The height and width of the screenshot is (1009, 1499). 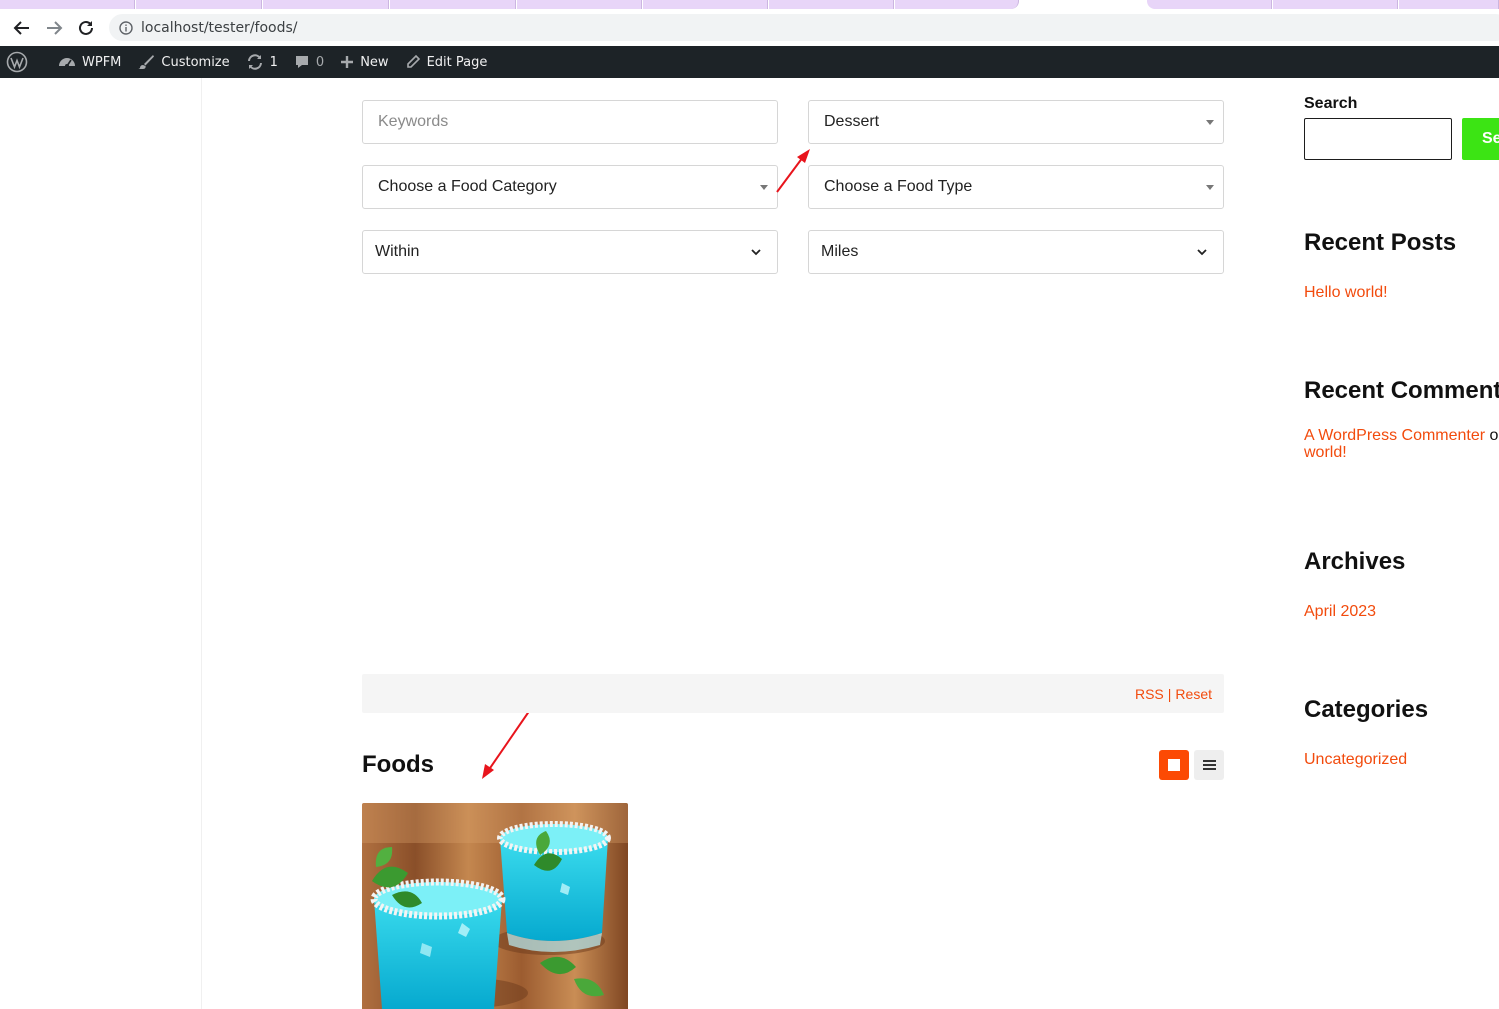 What do you see at coordinates (1355, 760) in the screenshot?
I see `category-link: Uncategorized` at bounding box center [1355, 760].